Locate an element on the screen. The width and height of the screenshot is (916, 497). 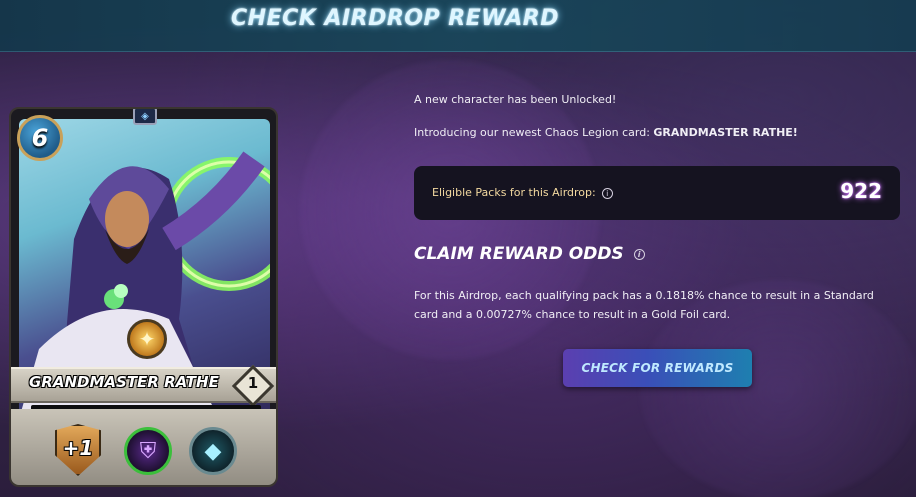
check-for-rewards-button: CHECK FOR REWARDS is located at coordinates (657, 368).